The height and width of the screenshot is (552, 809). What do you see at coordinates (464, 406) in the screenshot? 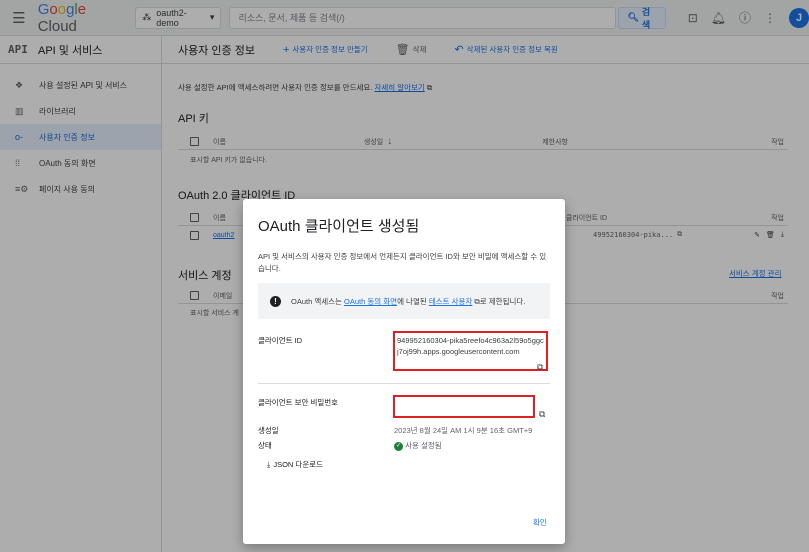
I see `client-secret-value` at bounding box center [464, 406].